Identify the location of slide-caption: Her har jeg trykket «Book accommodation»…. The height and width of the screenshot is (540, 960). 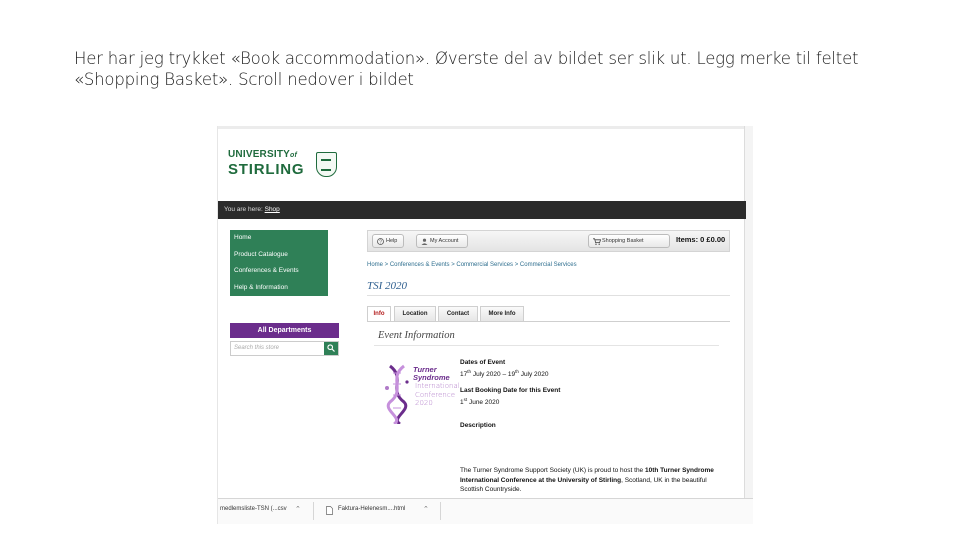
(484, 69).